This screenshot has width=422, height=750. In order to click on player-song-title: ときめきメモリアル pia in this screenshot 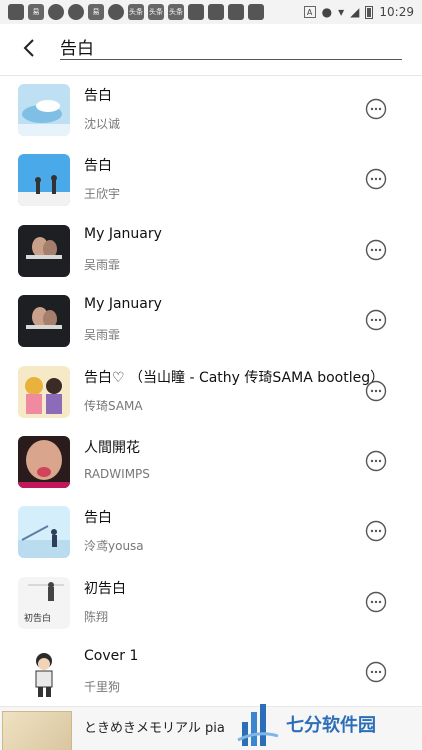, I will do `click(154, 728)`.